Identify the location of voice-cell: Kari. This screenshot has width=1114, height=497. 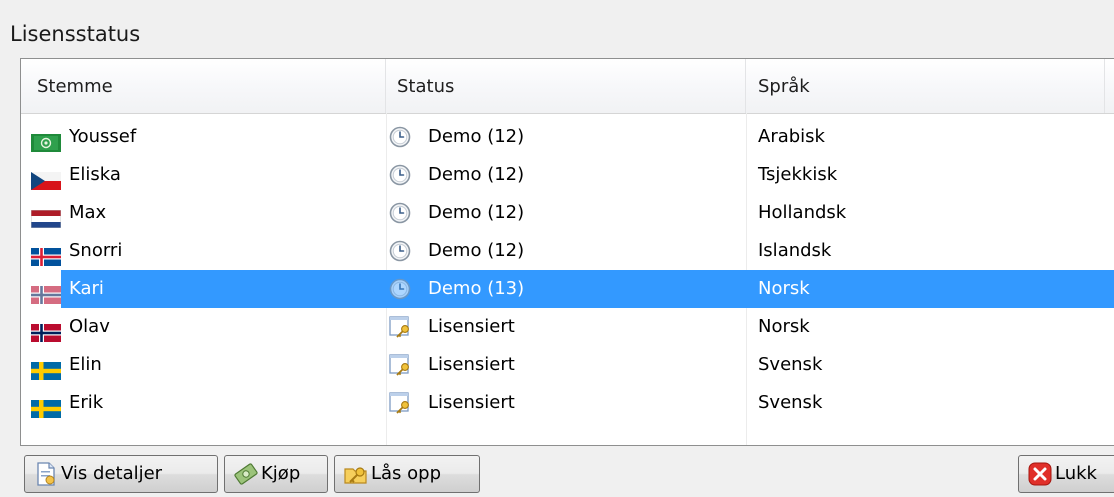
(206, 289).